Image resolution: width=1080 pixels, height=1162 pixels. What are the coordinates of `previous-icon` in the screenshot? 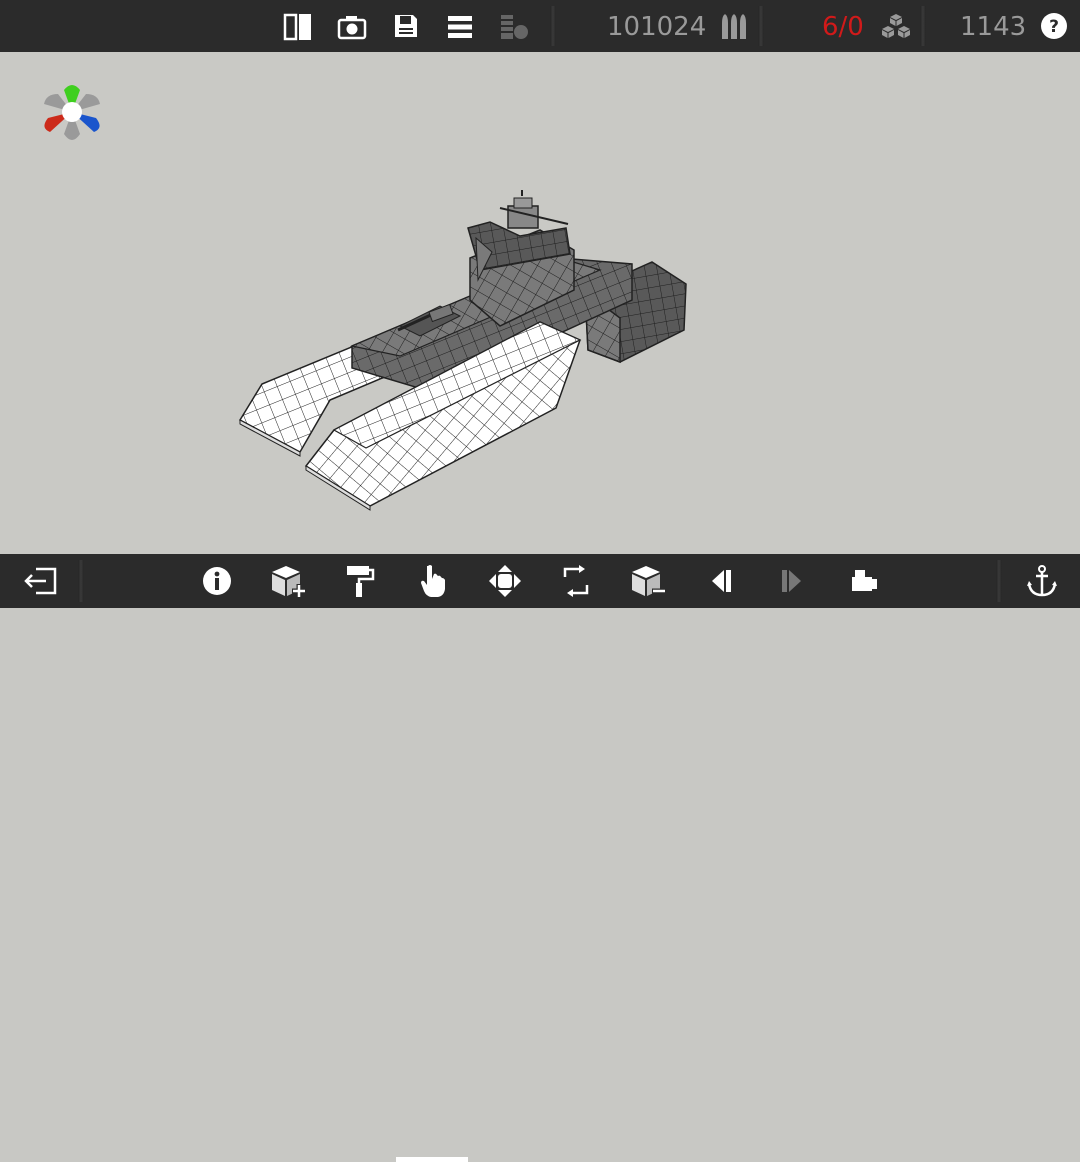 It's located at (721, 581).